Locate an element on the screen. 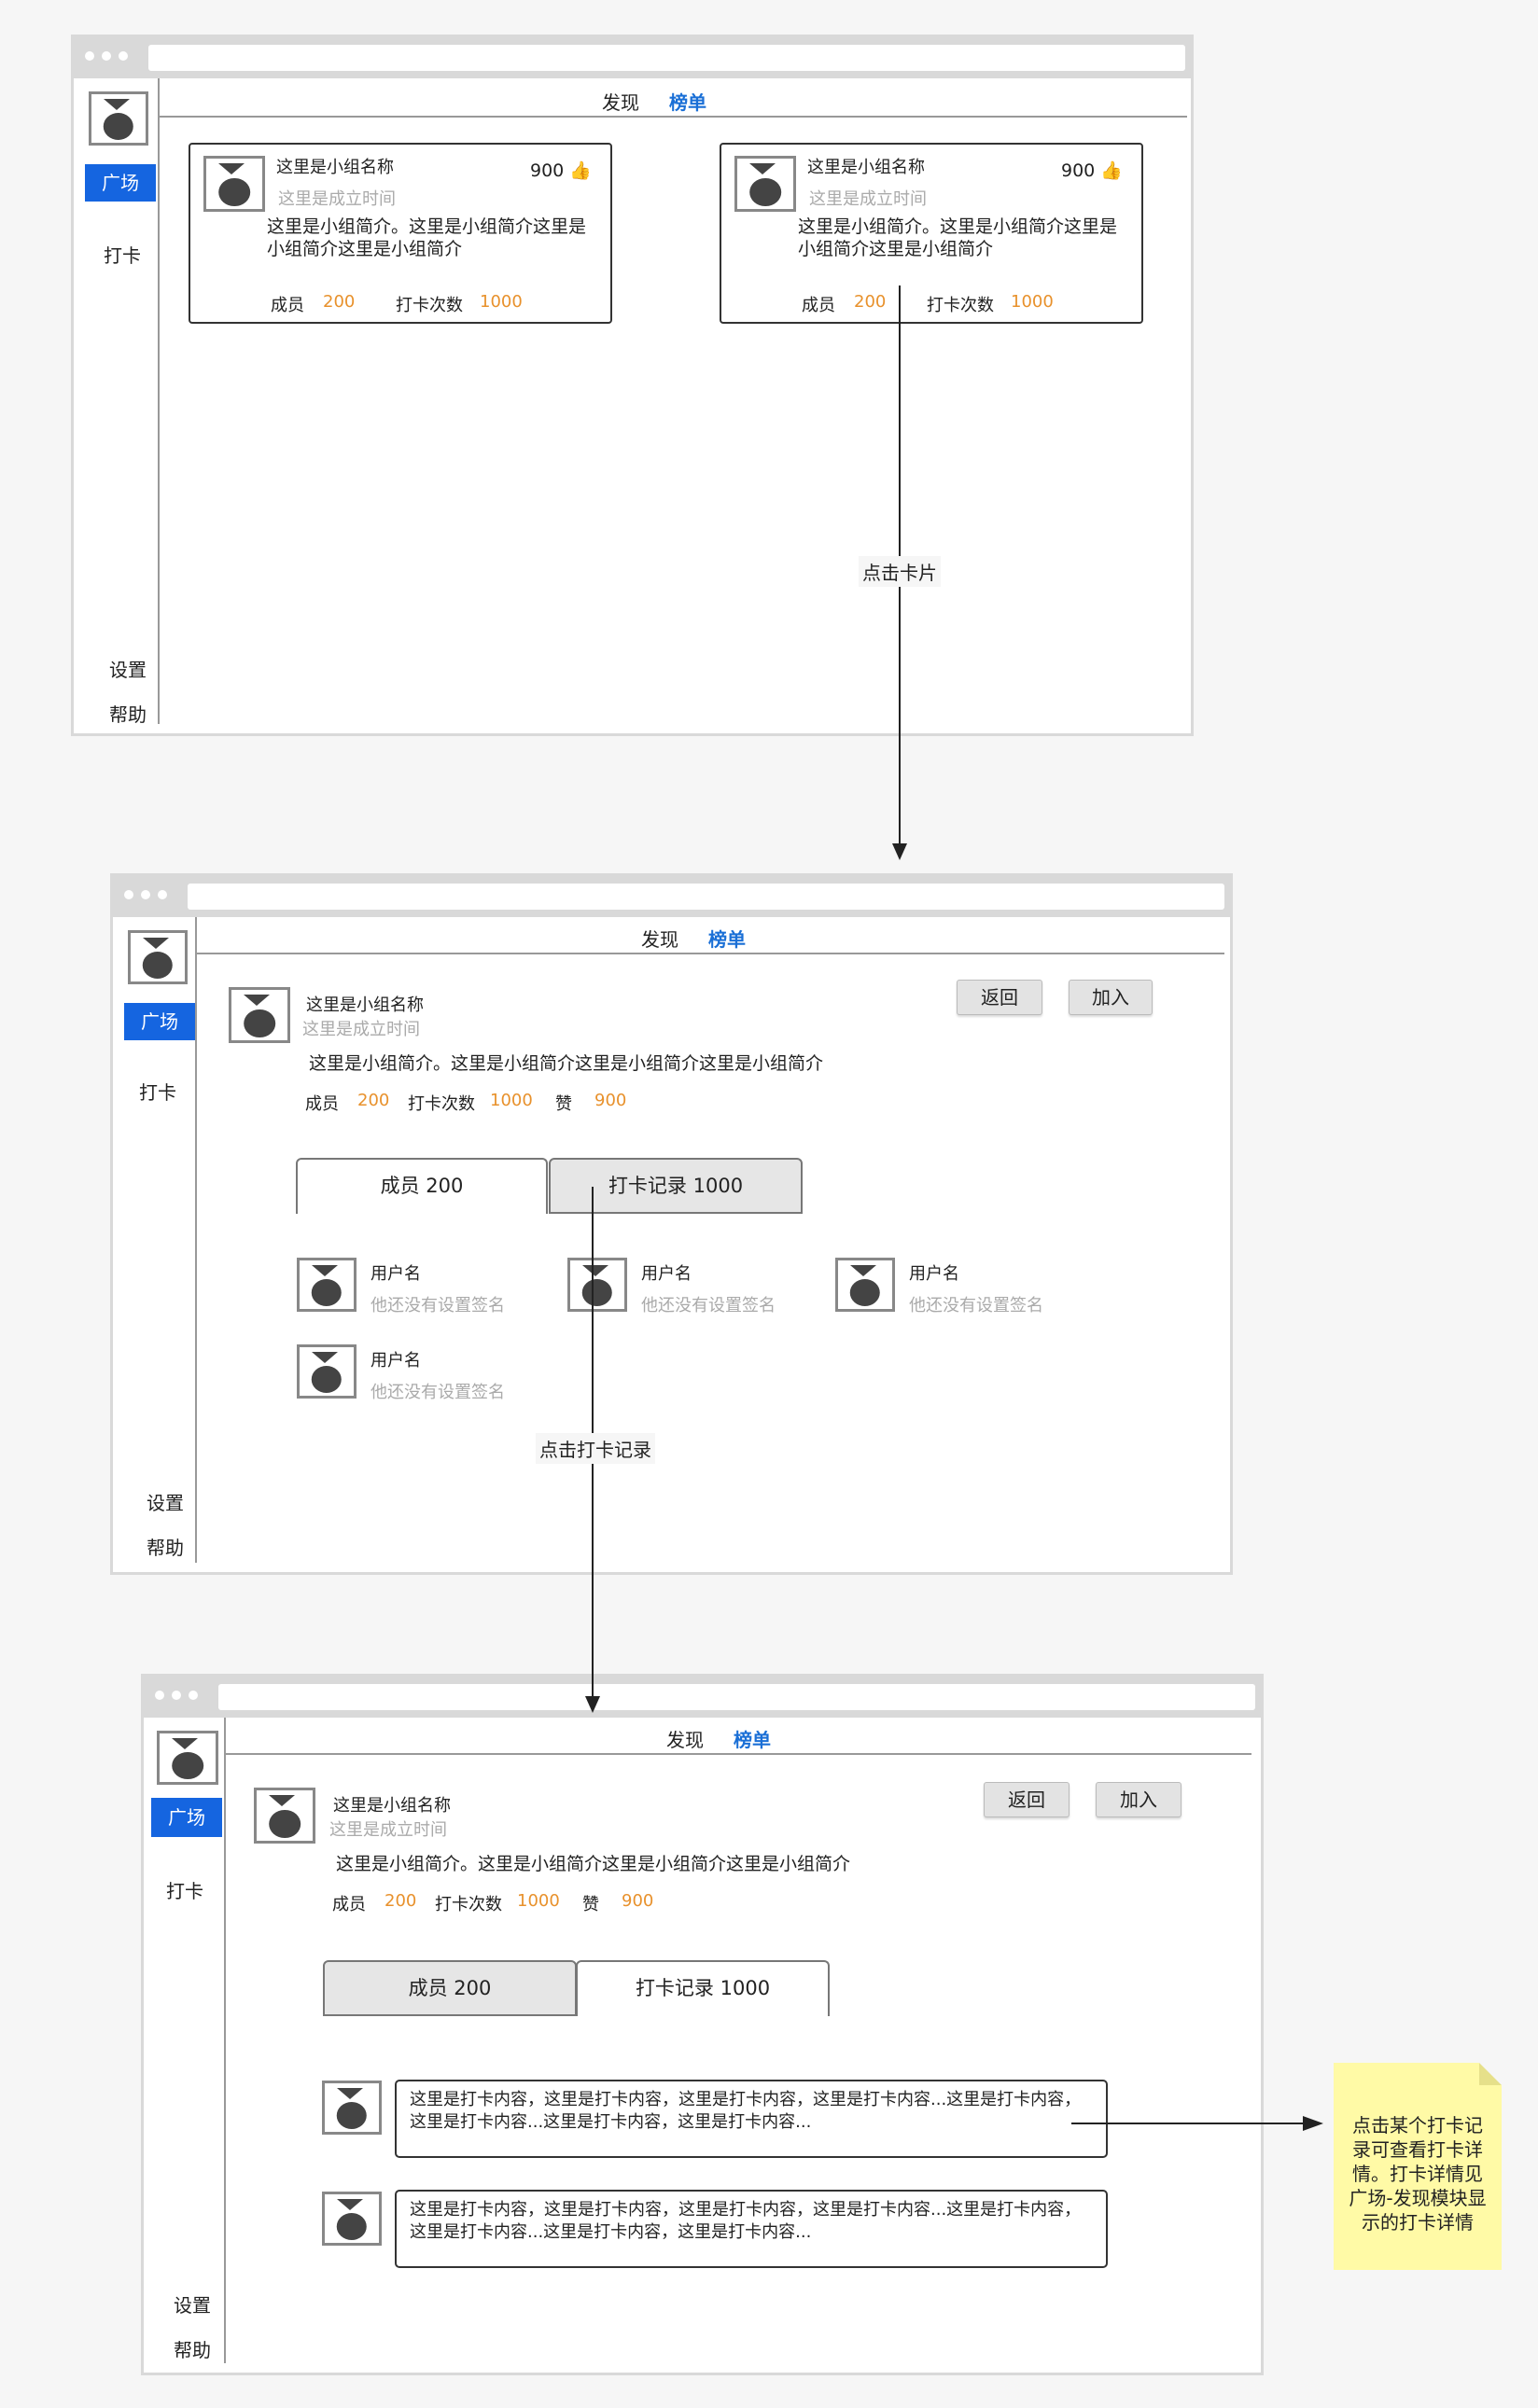 The height and width of the screenshot is (2408, 1538). note-text: 点击某个打卡记录可查看打卡详情。打卡详情见广场-发现模块显示的打卡详情 is located at coordinates (1418, 2174).